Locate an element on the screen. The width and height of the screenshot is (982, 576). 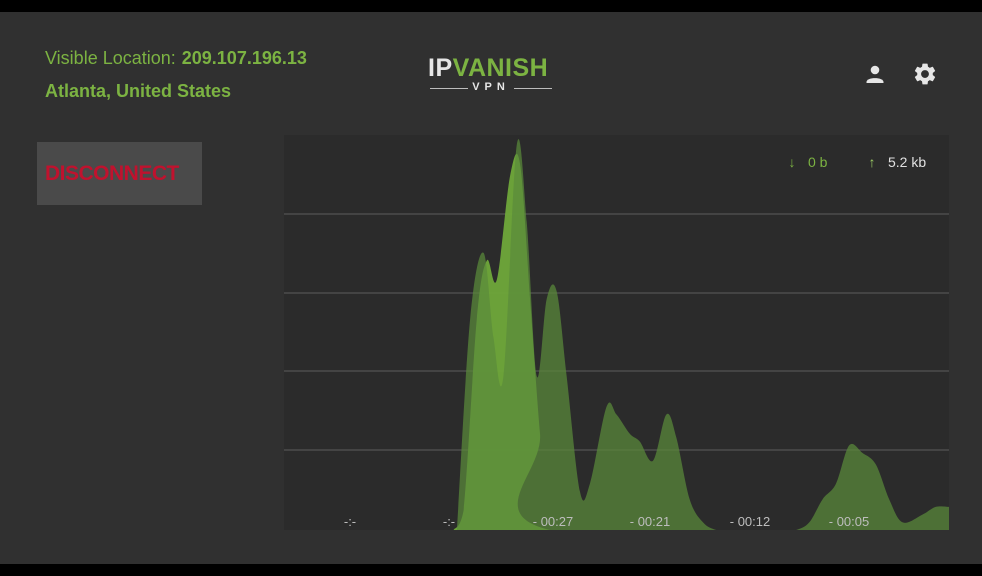
x-tick-label: - 00:21 is located at coordinates (650, 521).